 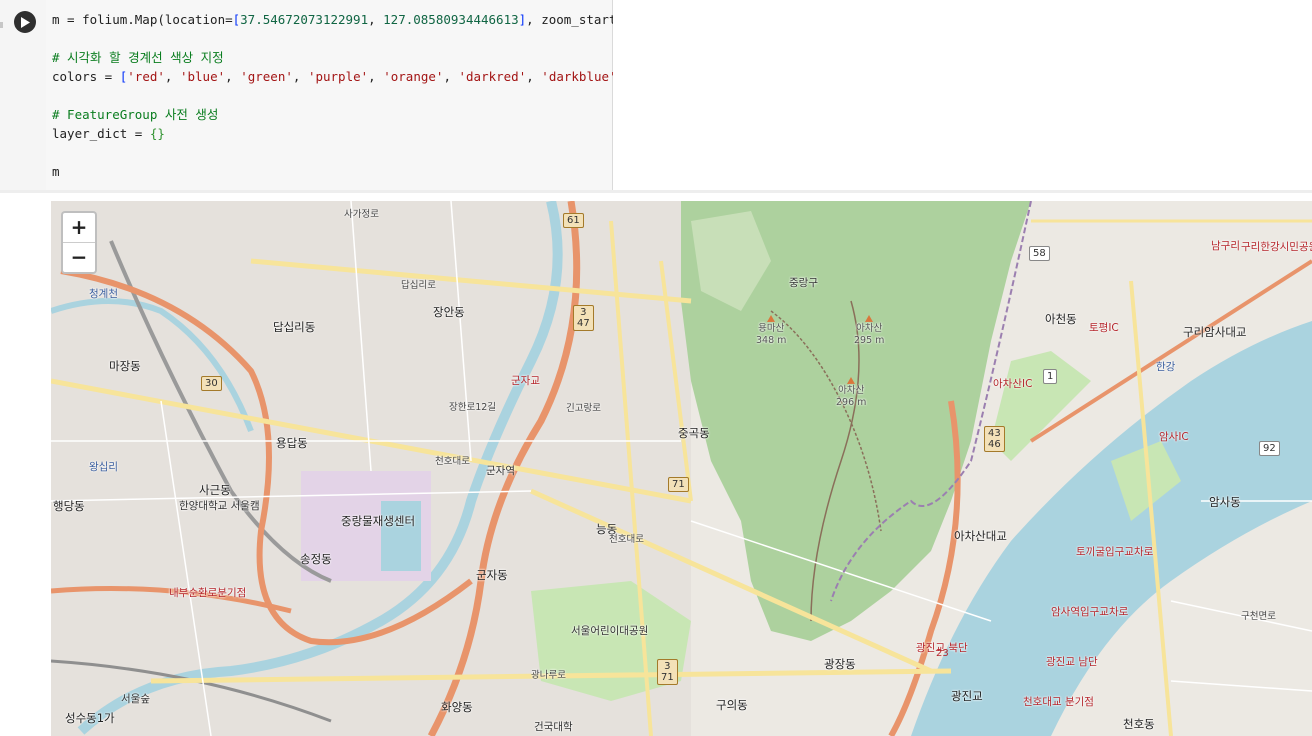 I want to click on map-label: 중곡동, so click(x=694, y=433).